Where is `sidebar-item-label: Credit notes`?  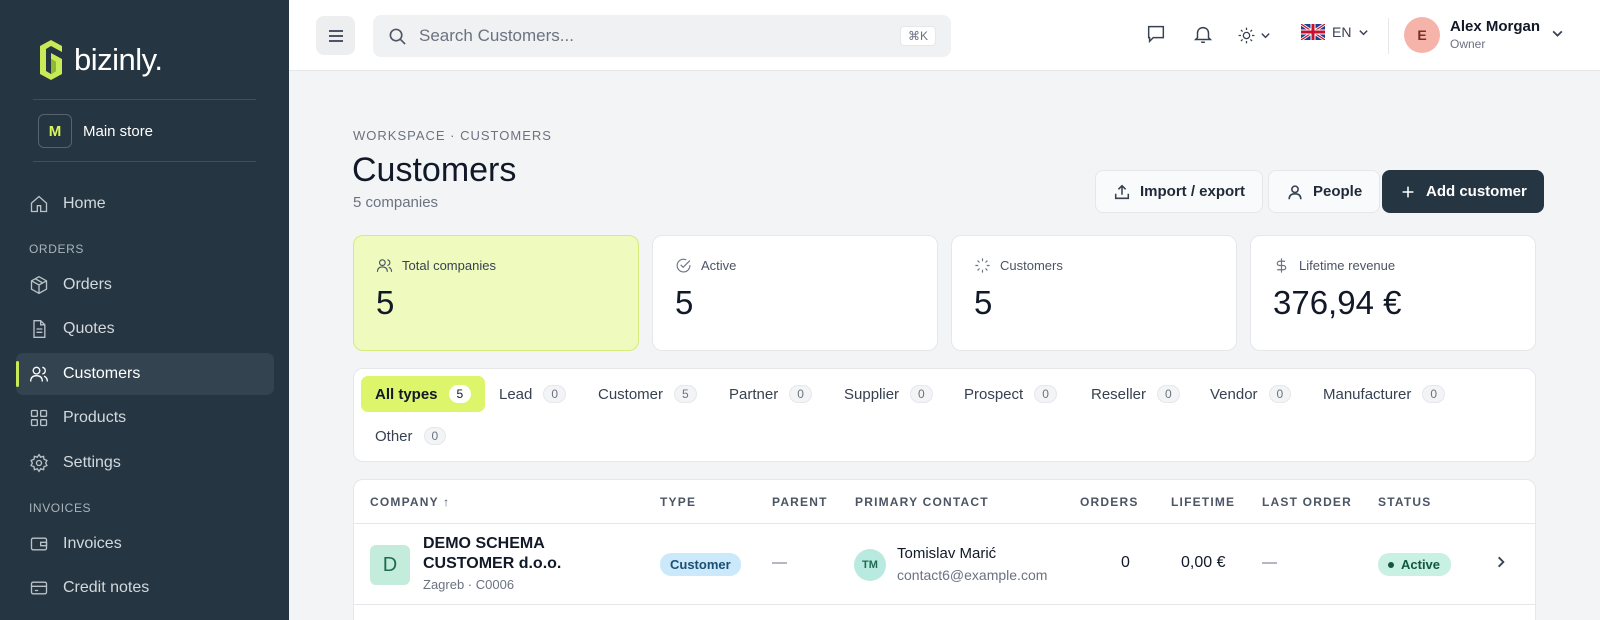
sidebar-item-label: Credit notes is located at coordinates (106, 587).